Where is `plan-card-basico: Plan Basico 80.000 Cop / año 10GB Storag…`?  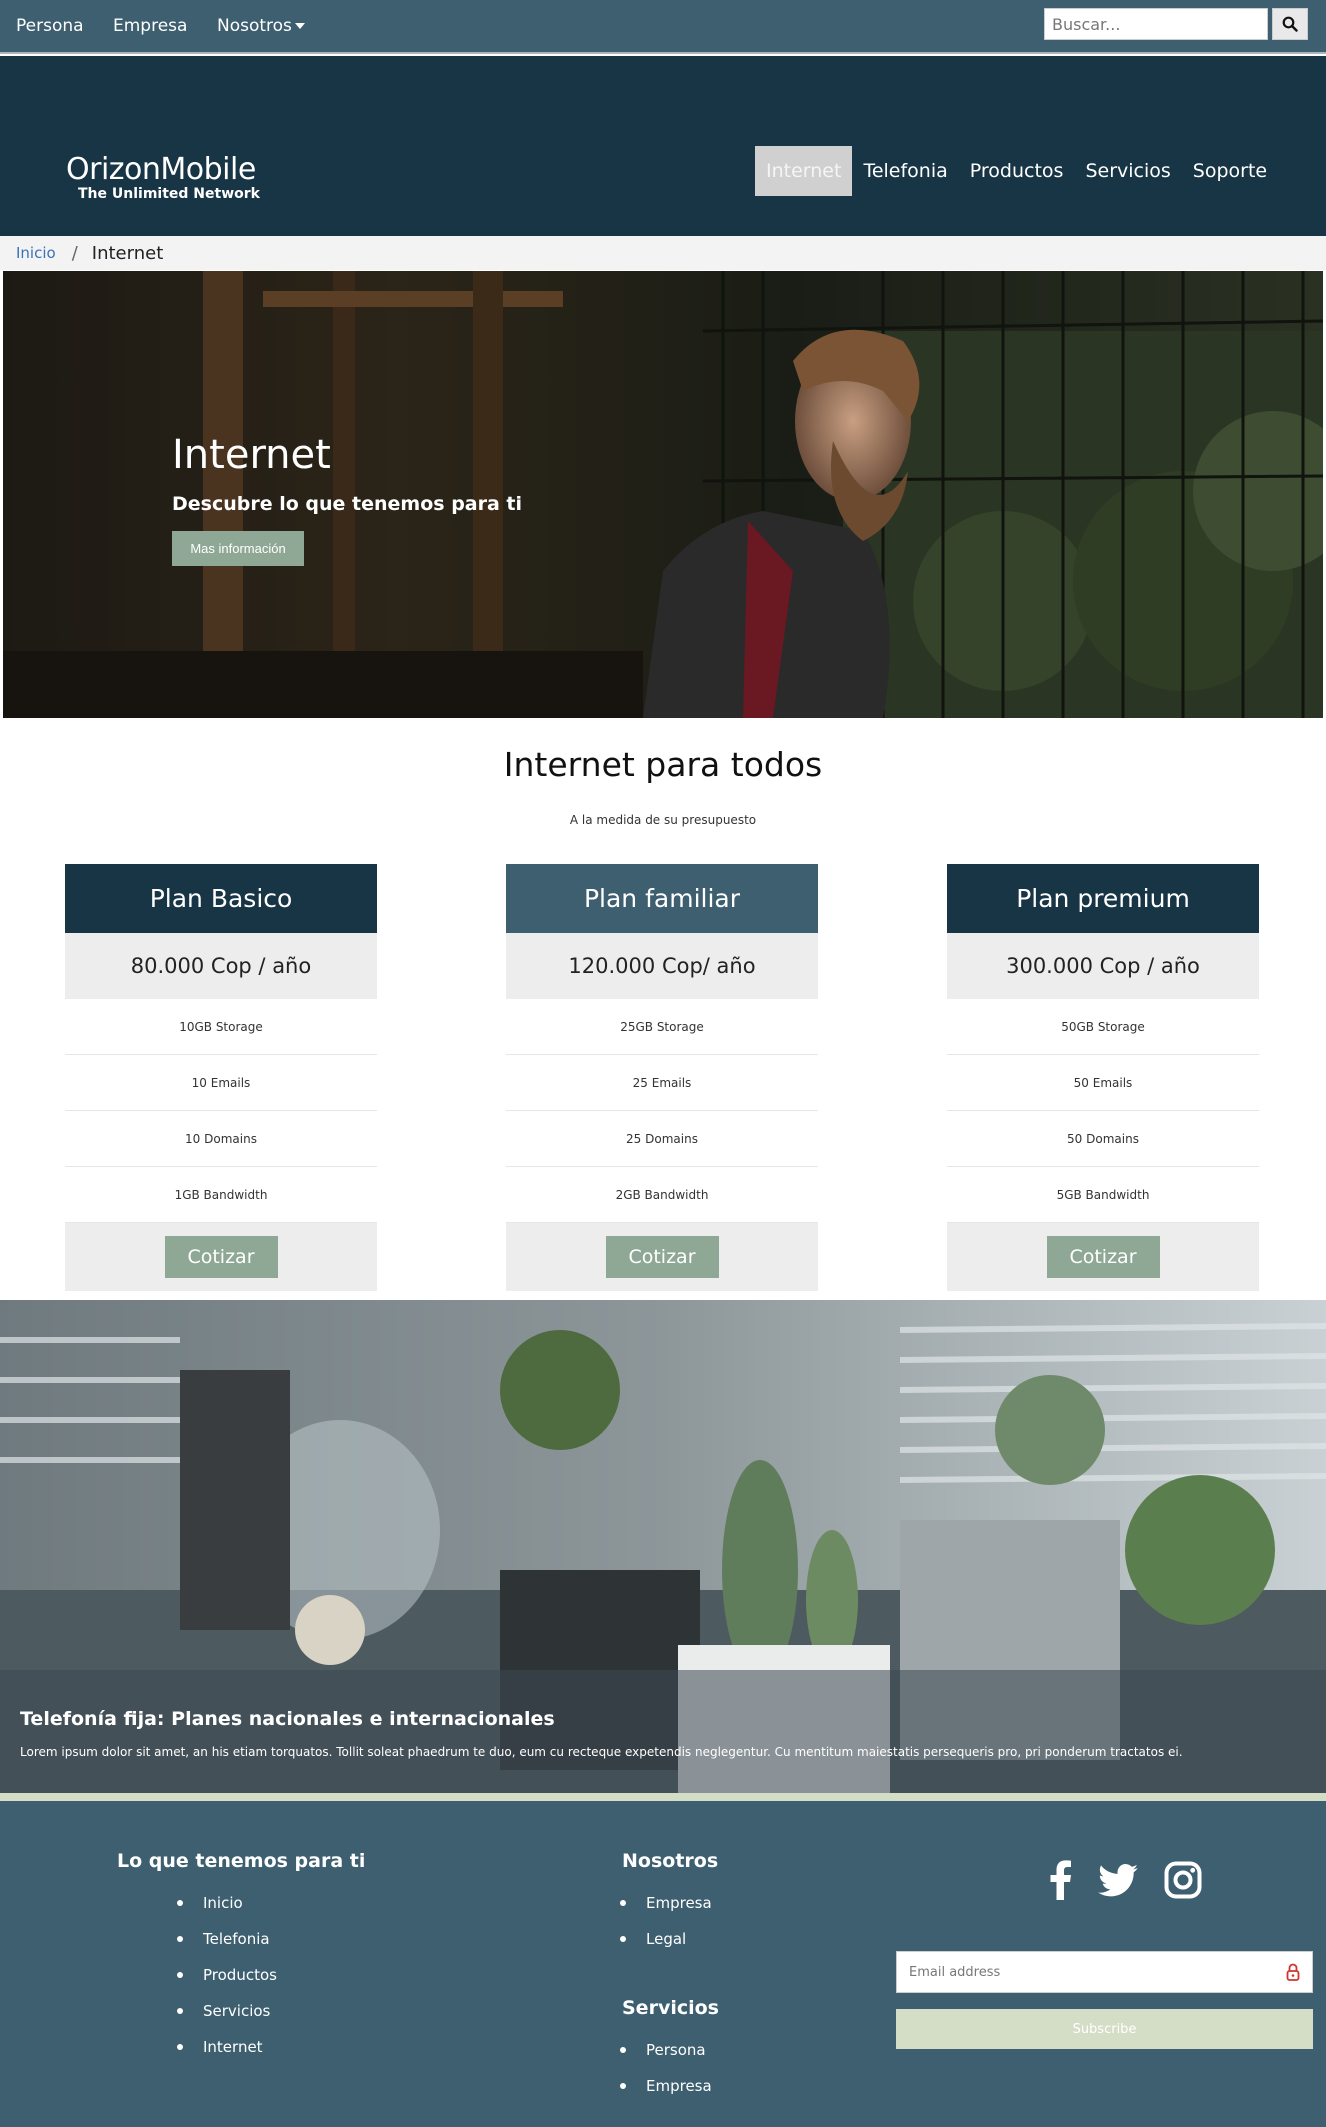
plan-card-basico: Plan Basico 80.000 Cop / año 10GB Storag… is located at coordinates (221, 1077).